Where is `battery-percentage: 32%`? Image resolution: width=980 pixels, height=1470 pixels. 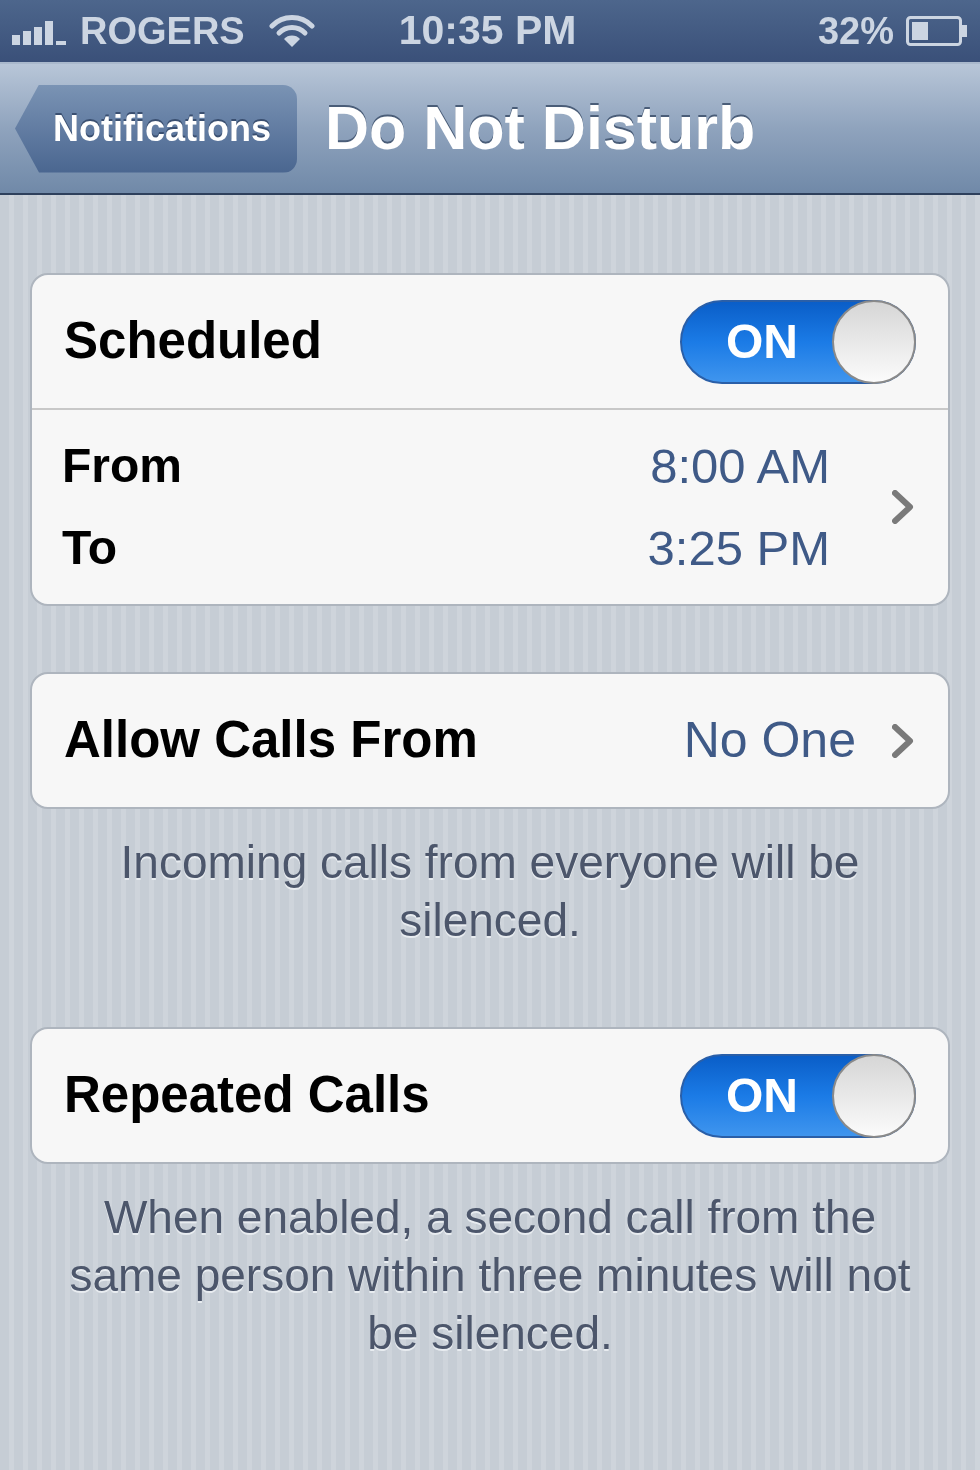 battery-percentage: 32% is located at coordinates (855, 31).